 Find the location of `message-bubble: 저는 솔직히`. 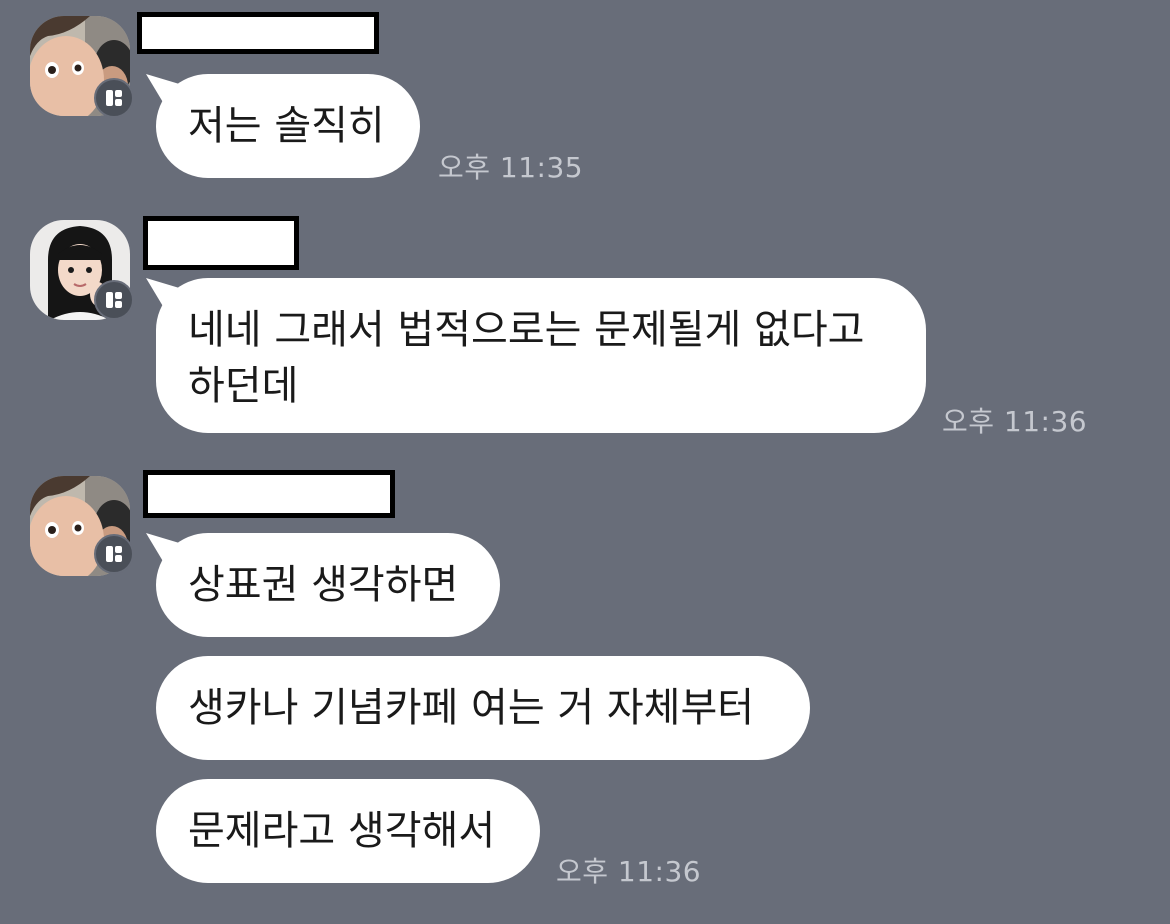

message-bubble: 저는 솔직히 is located at coordinates (288, 126).